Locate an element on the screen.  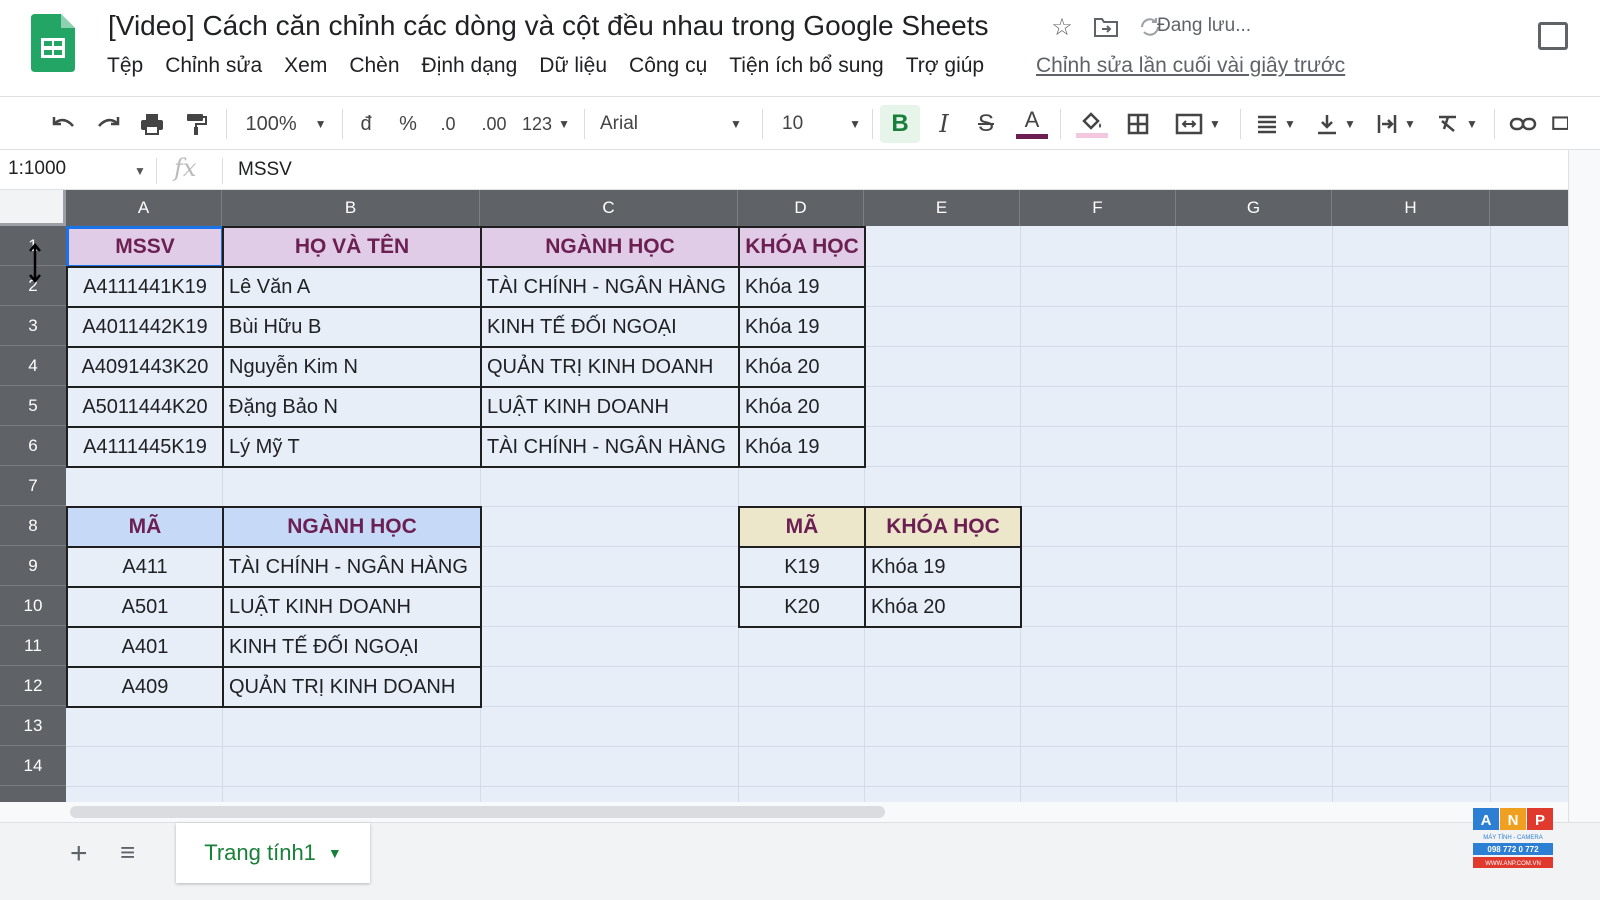
table_students-cell: Bùi Hữu B is located at coordinates (352, 327).